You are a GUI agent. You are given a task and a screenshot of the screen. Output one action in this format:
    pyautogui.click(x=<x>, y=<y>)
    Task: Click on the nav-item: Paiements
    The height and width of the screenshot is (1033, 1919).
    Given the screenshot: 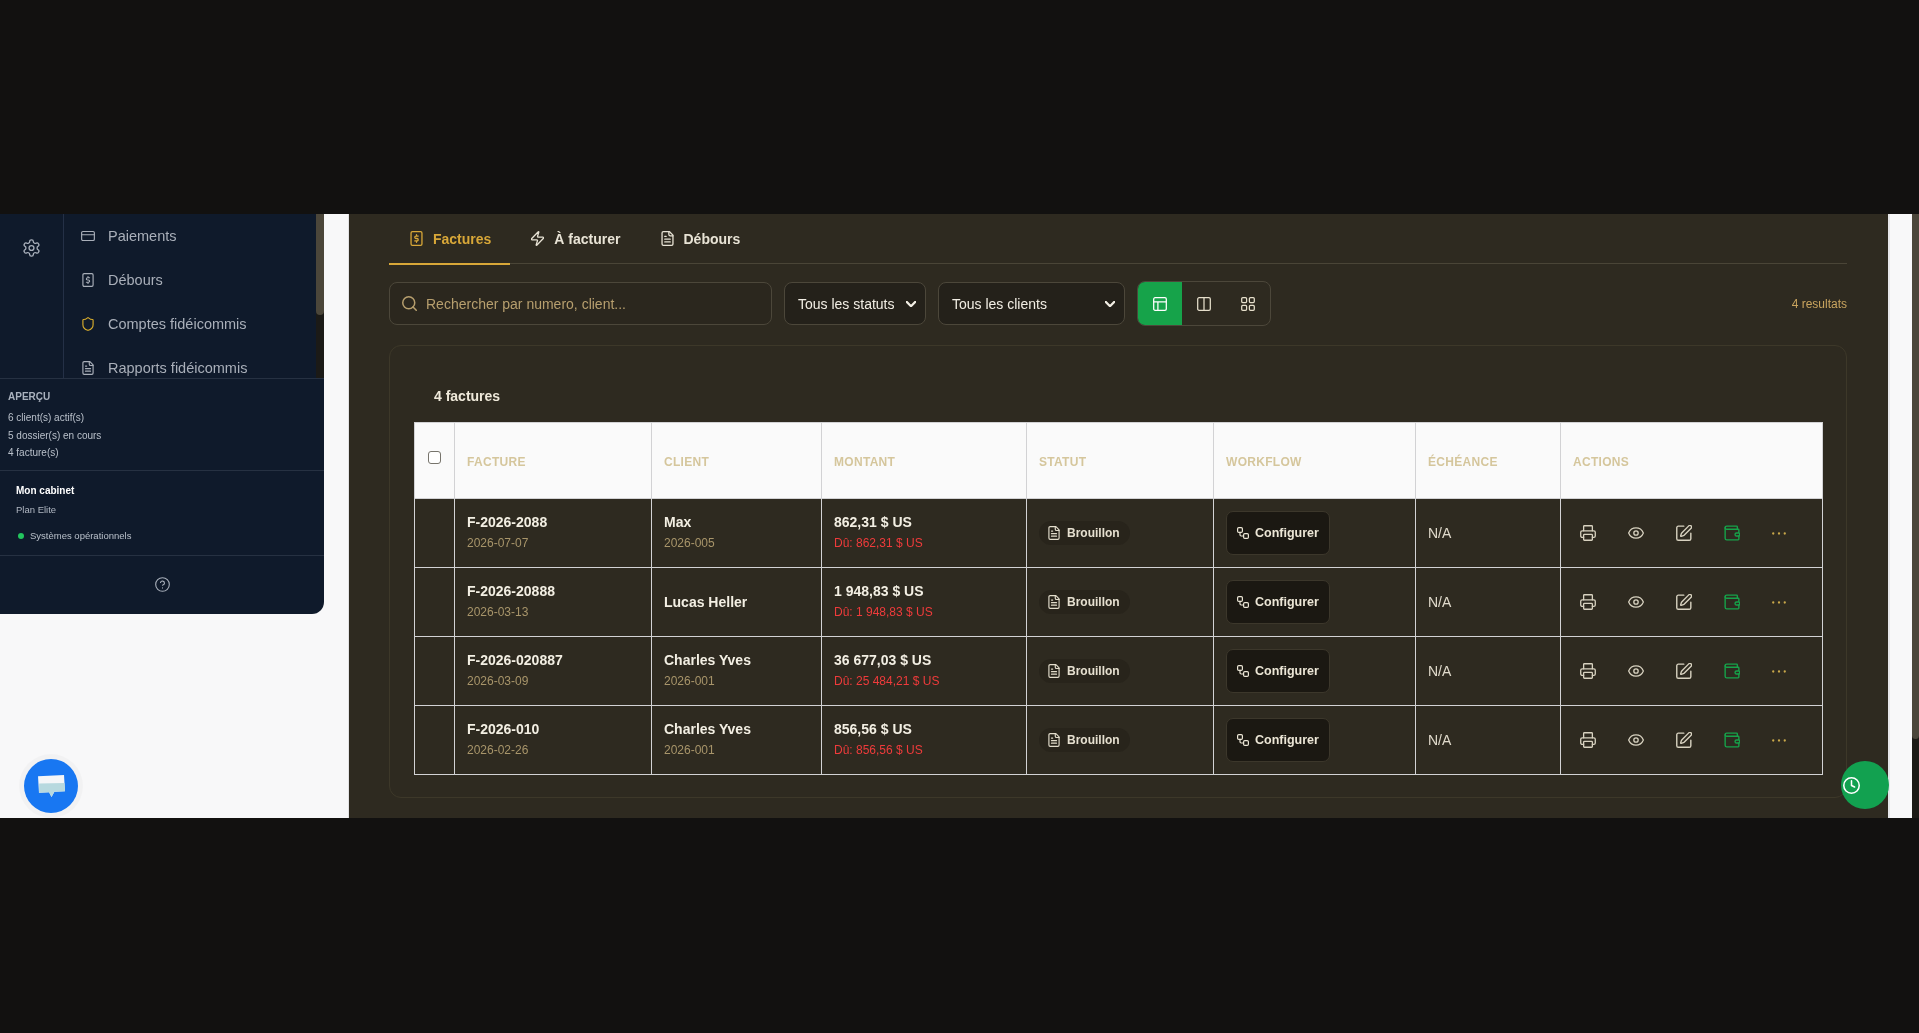 What is the action you would take?
    pyautogui.click(x=129, y=236)
    